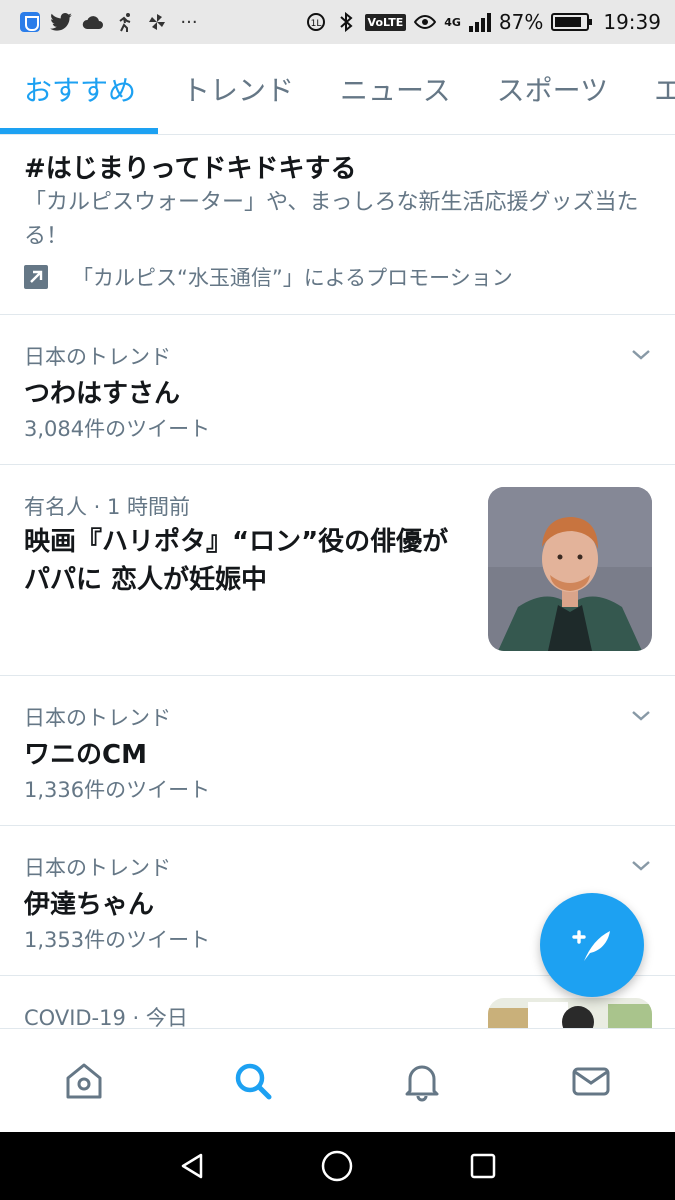 The image size is (675, 1200). I want to click on shield-icon, so click(30, 22).